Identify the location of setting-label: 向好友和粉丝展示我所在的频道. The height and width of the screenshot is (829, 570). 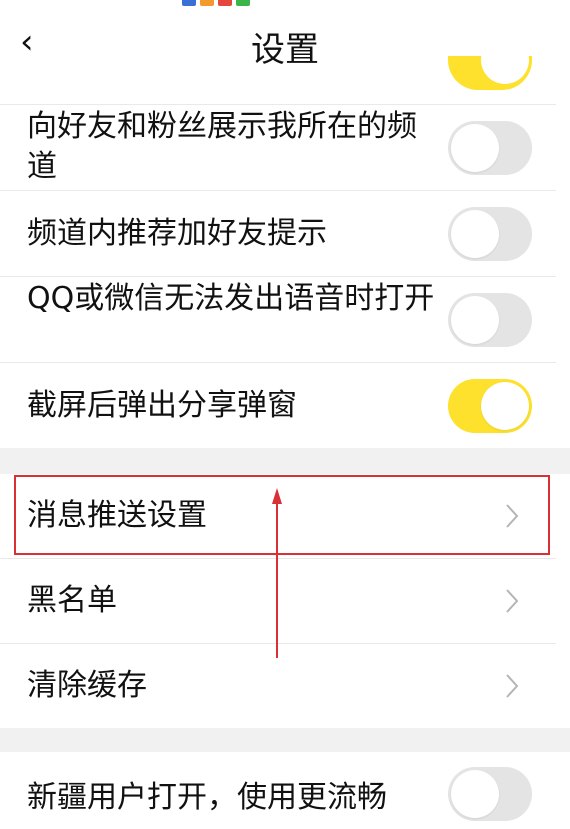
(222, 146).